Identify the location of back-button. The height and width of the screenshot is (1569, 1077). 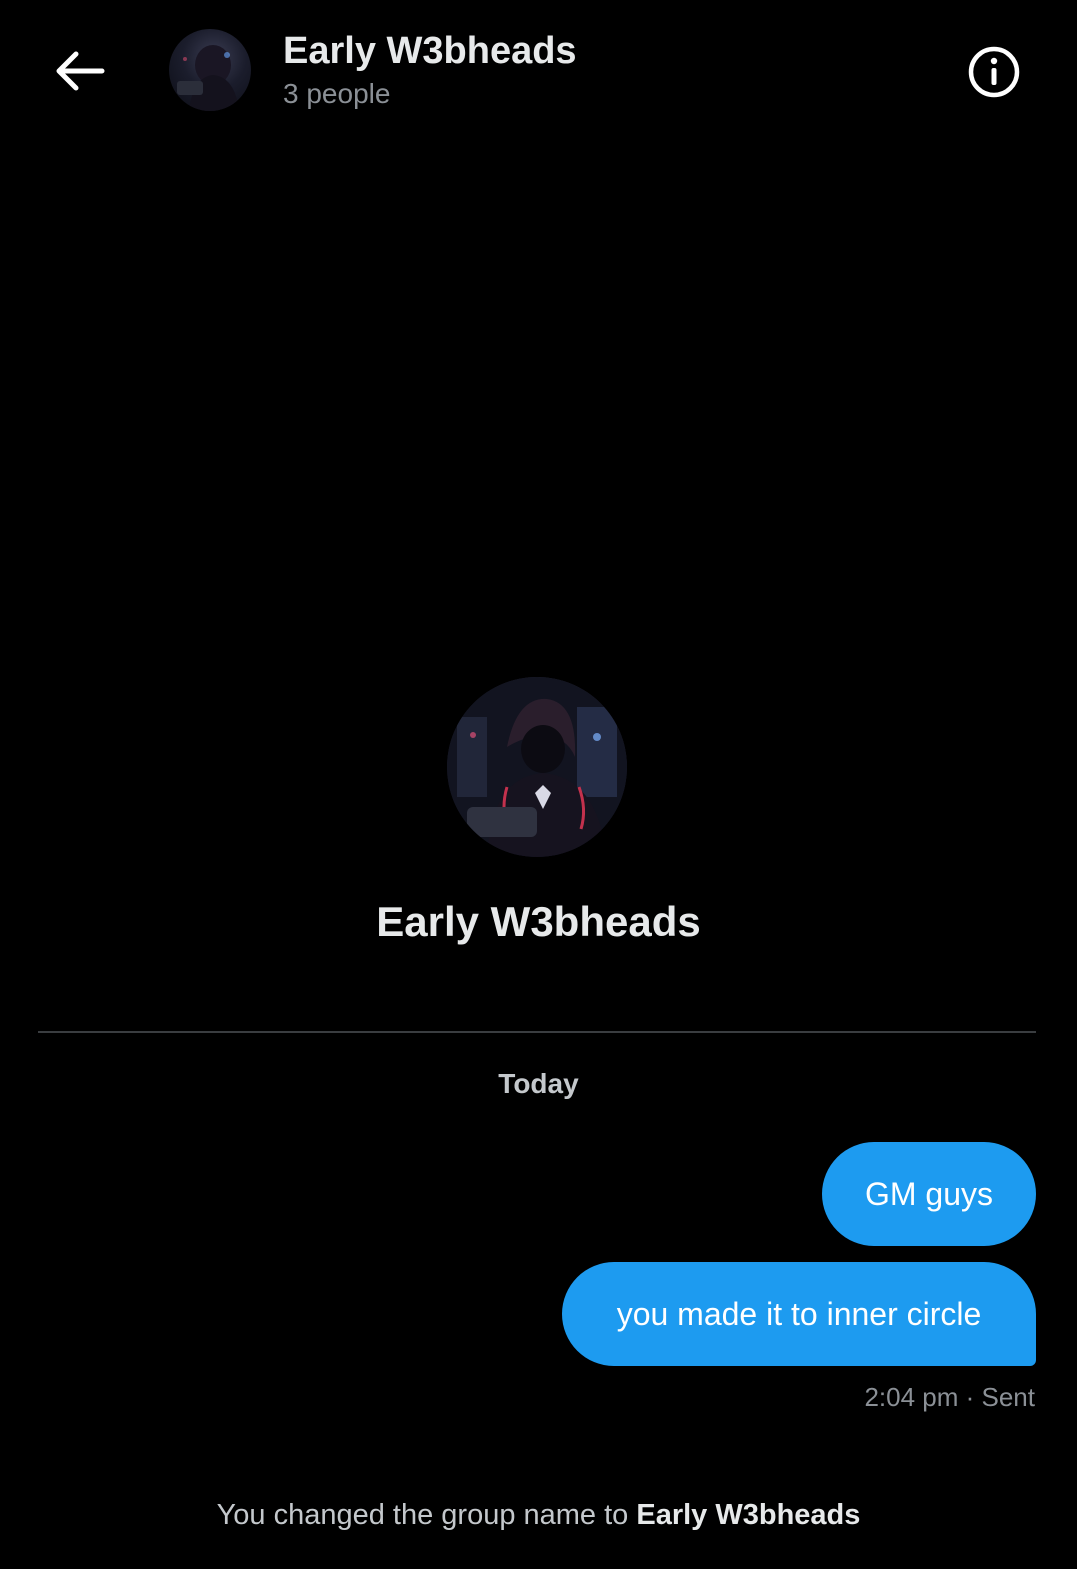
(79, 71).